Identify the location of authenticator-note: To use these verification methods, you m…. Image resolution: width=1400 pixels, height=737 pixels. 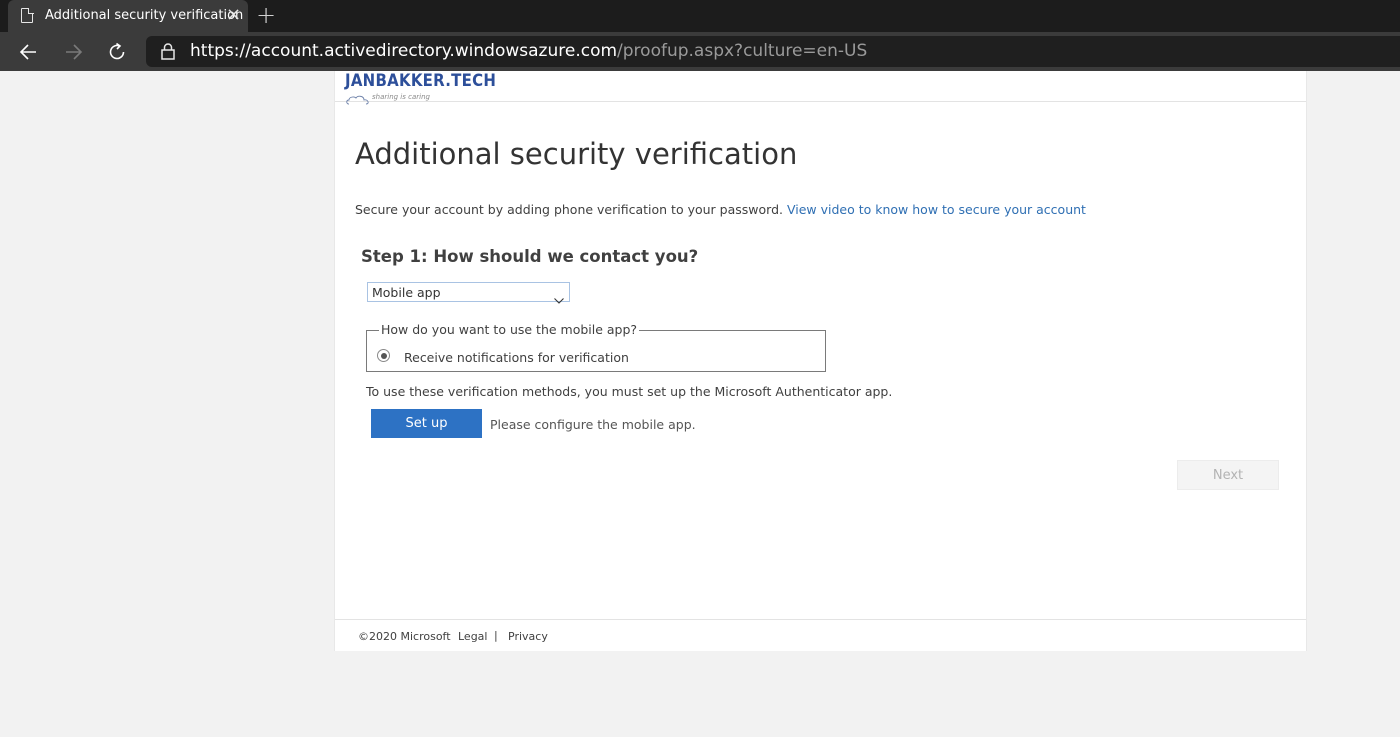
(629, 391).